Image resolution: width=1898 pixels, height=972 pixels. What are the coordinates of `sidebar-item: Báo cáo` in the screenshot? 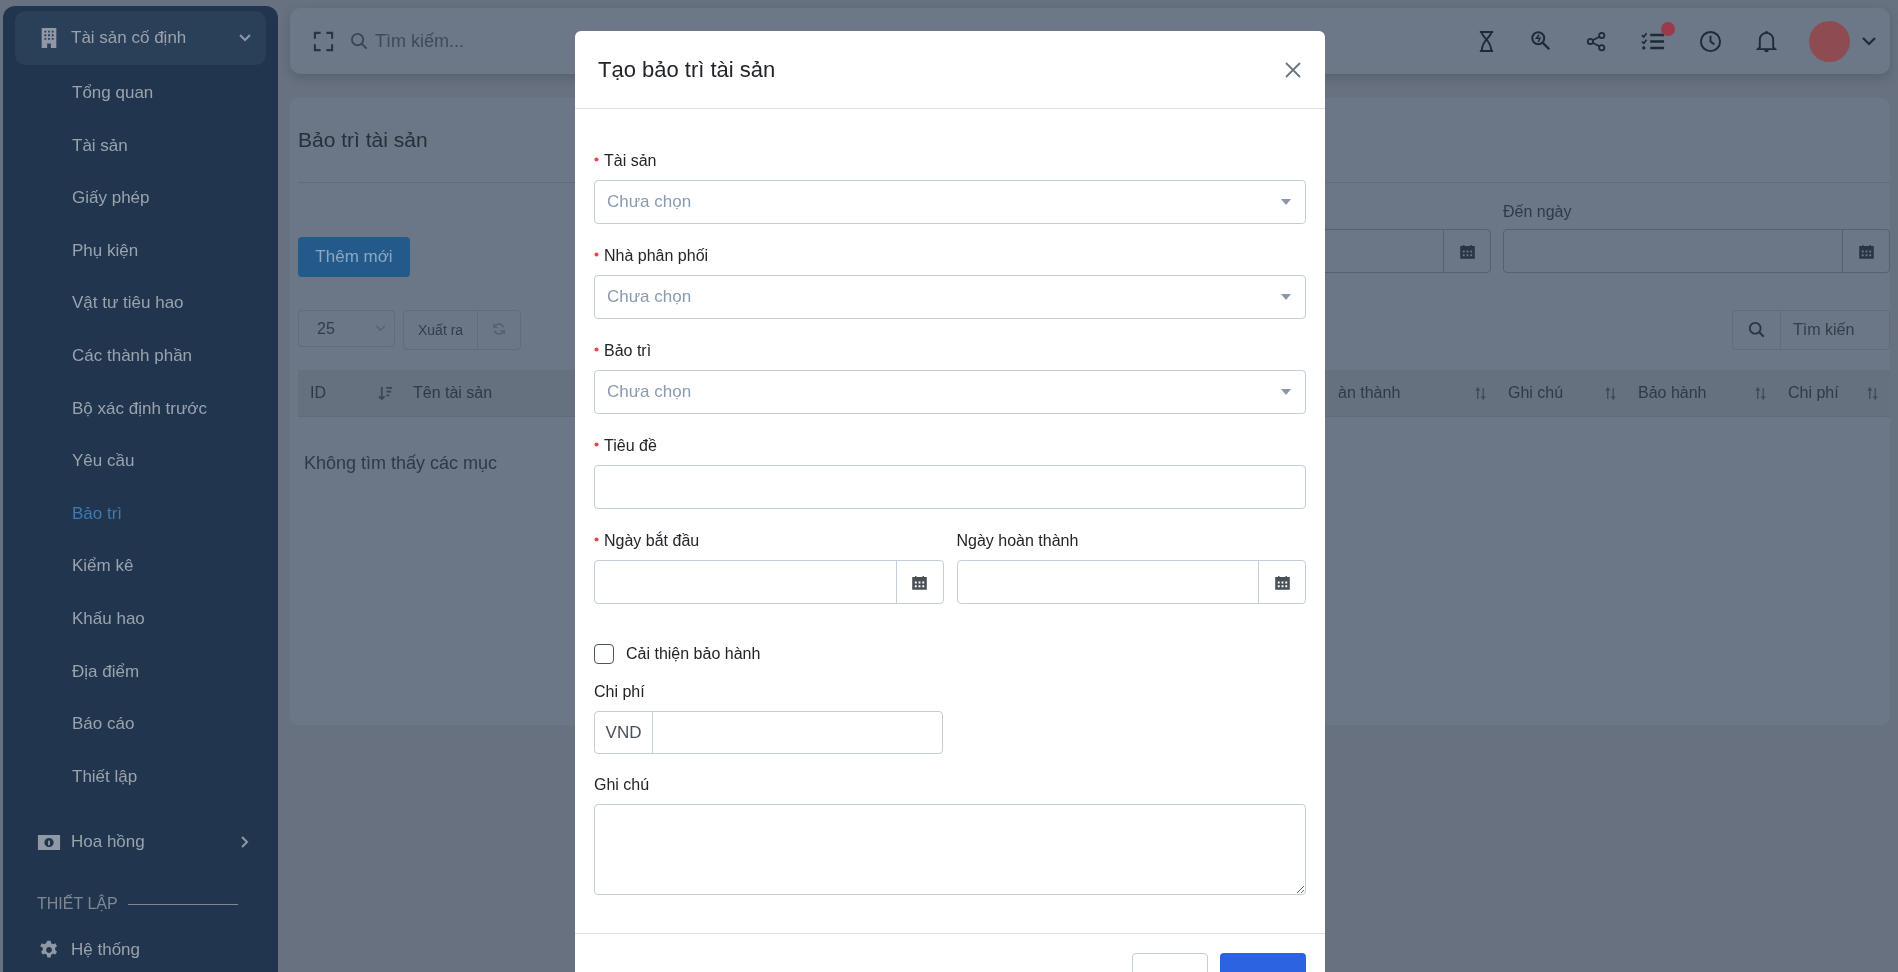 It's located at (140, 724).